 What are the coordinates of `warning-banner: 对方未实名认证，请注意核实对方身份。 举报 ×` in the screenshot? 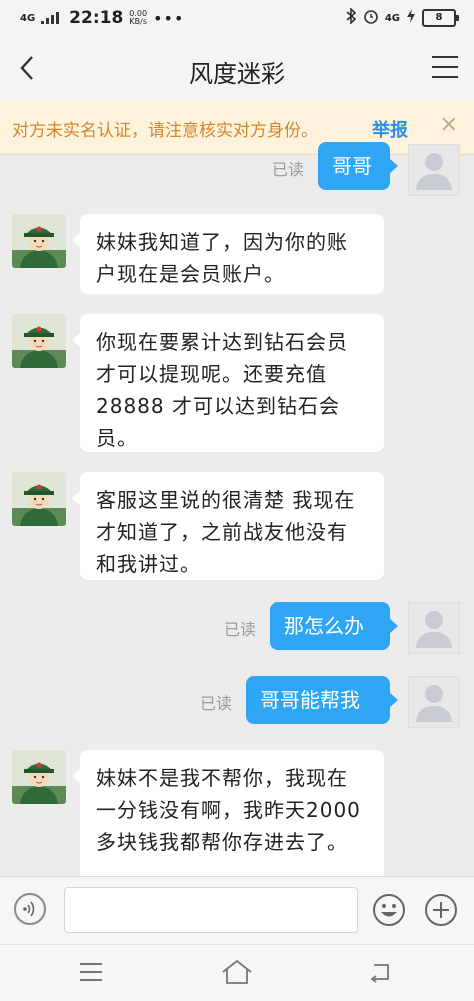 It's located at (237, 127).